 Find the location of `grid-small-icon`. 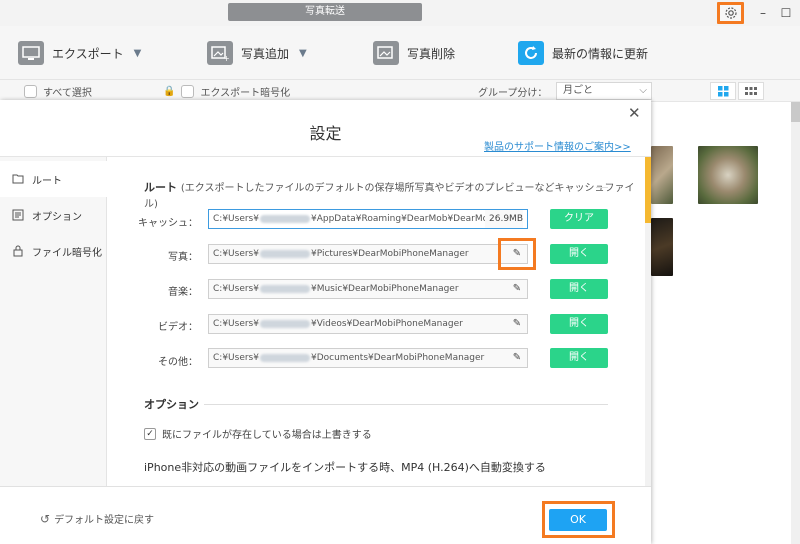

grid-small-icon is located at coordinates (751, 90).